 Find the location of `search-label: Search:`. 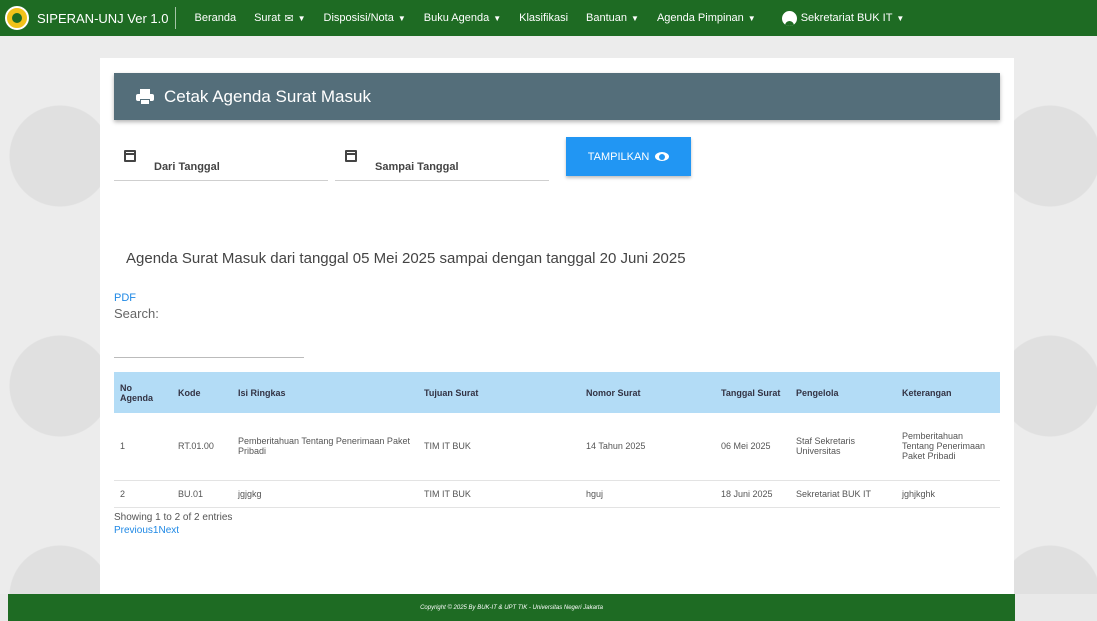

search-label: Search: is located at coordinates (136, 313).